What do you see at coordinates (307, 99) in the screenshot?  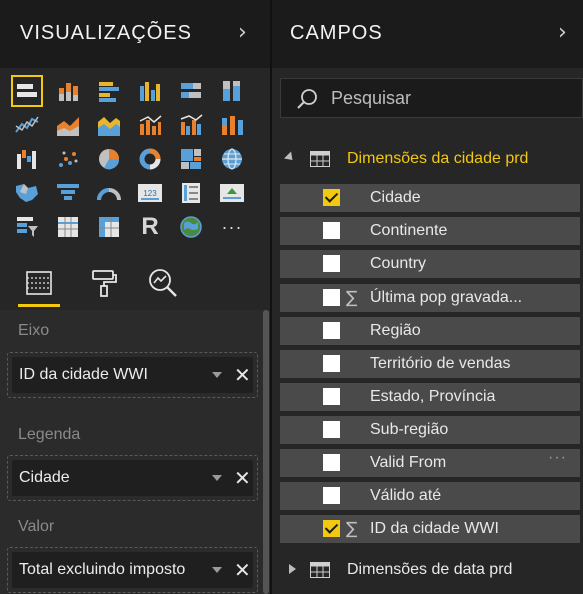 I see `search-icon` at bounding box center [307, 99].